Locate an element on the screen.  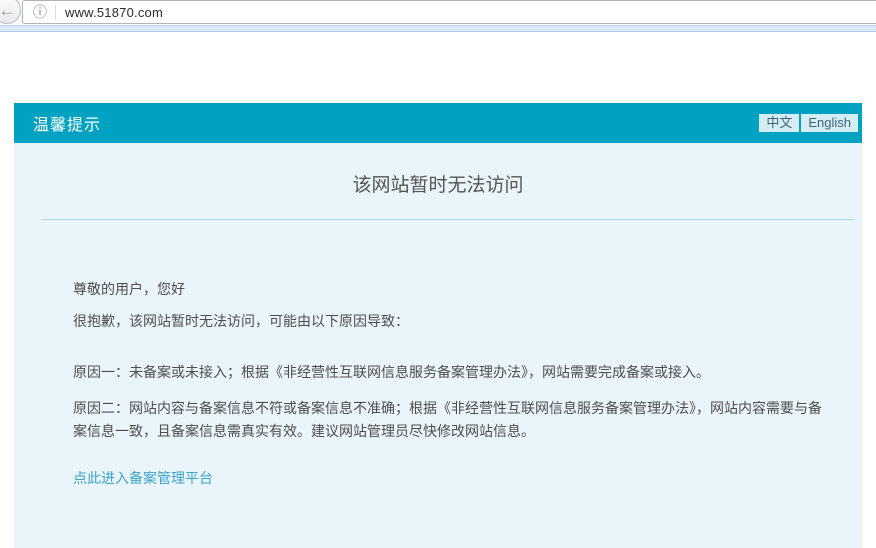
site-info-icon: ⓘ is located at coordinates (40, 12).